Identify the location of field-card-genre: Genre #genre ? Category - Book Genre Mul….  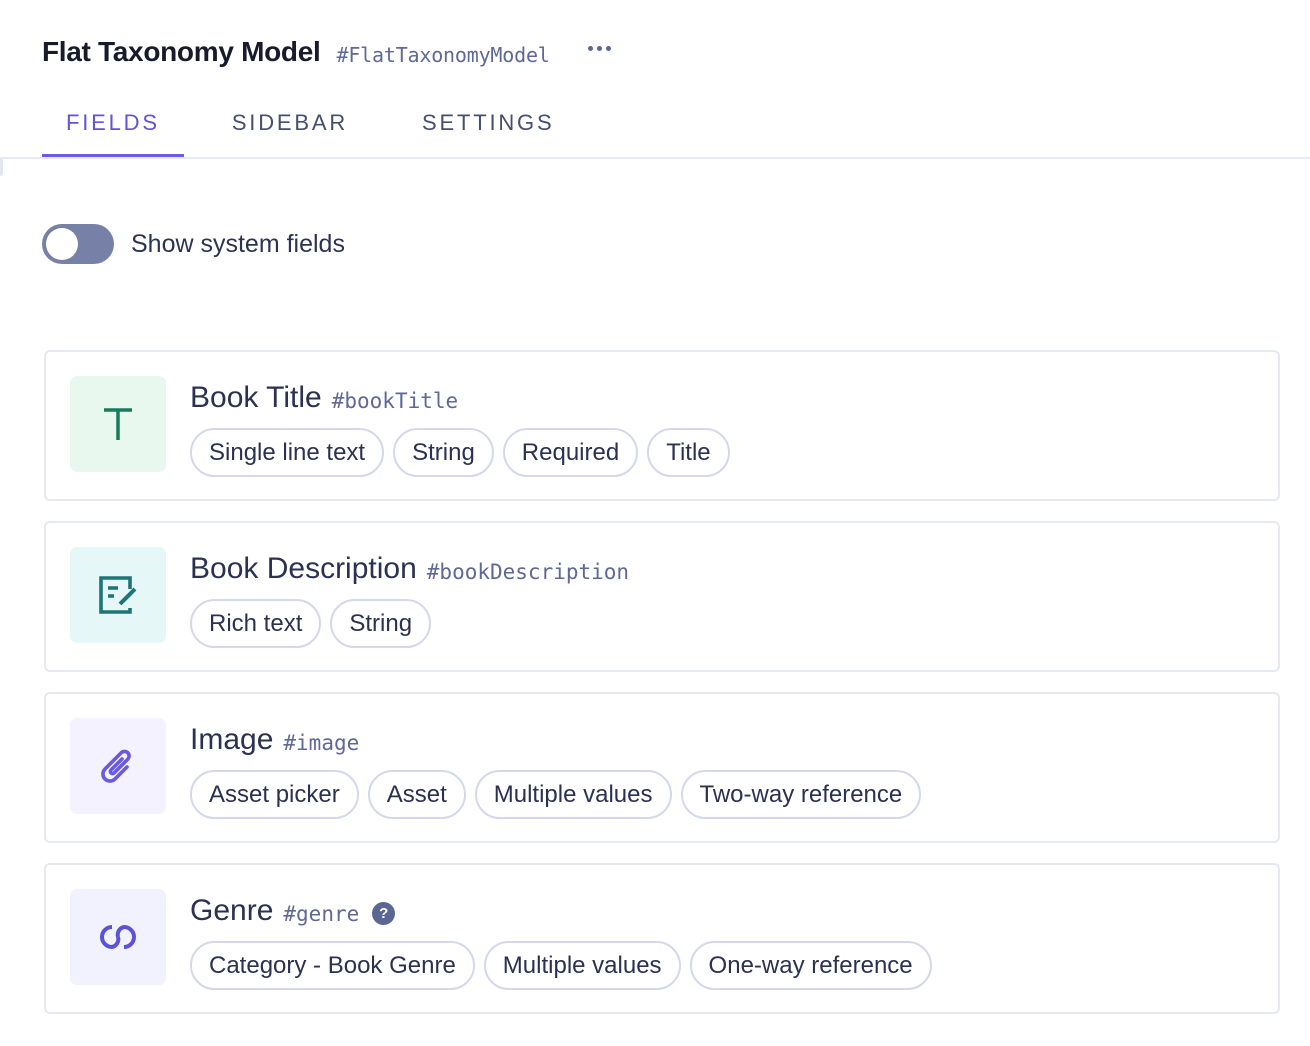
(662, 938).